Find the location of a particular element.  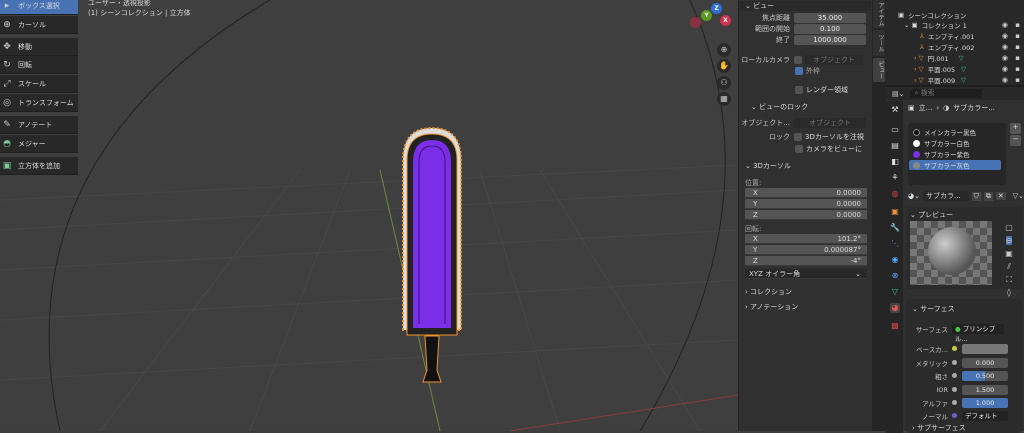

clip-start-field: 0.100 is located at coordinates (830, 29).